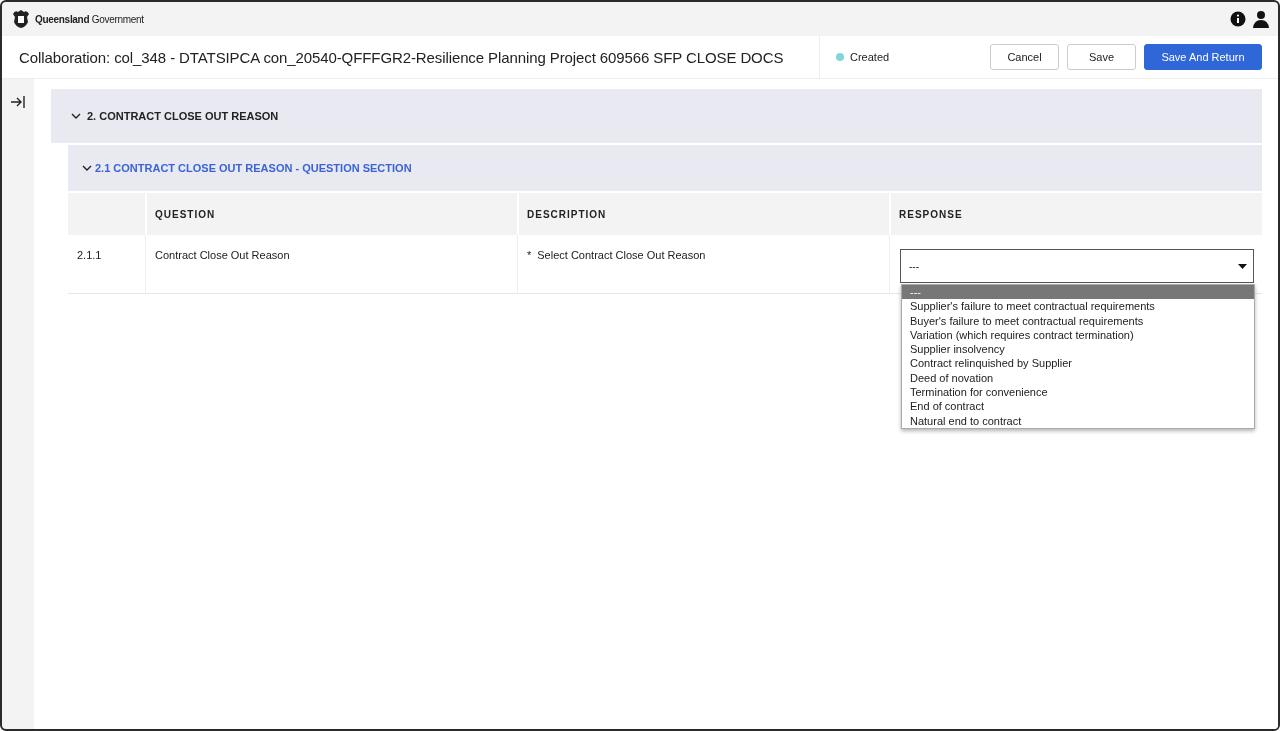 Image resolution: width=1280 pixels, height=731 pixels. I want to click on description-text: Select Contract Close Out Reason, so click(621, 255).